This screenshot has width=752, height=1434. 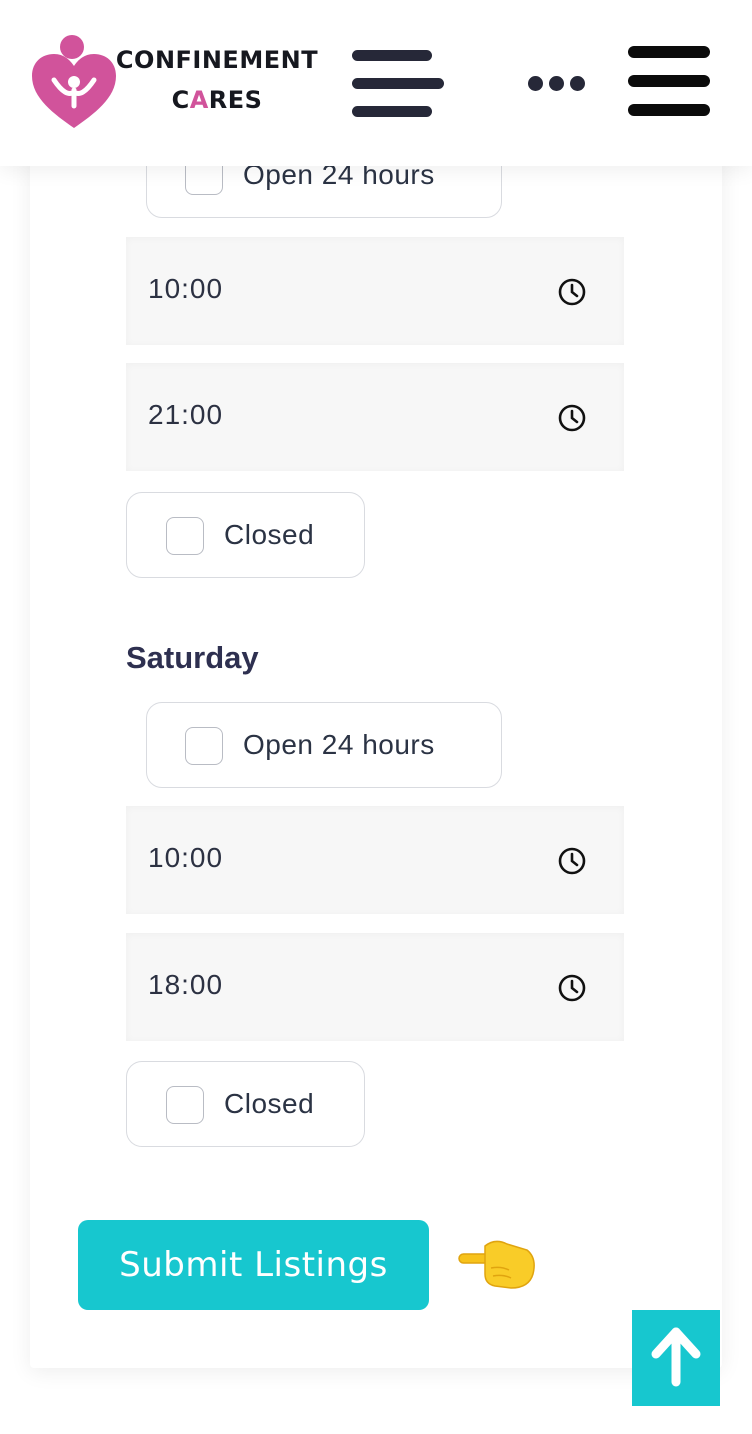 I want to click on backhand-index-pointing-right-icon, so click(x=496, y=1264).